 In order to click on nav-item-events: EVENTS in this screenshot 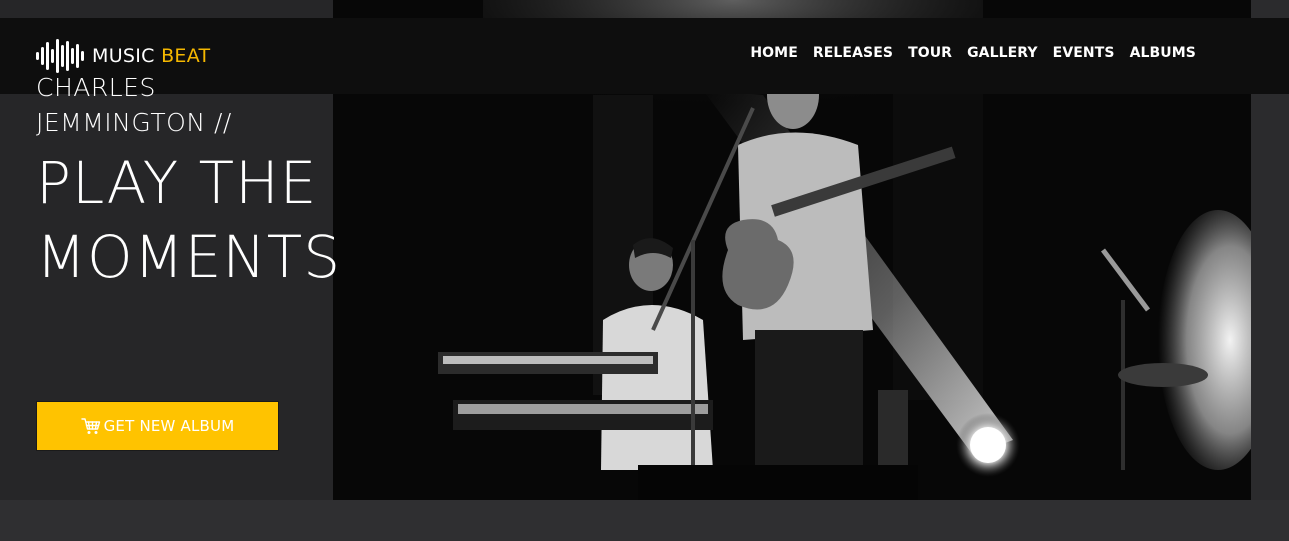, I will do `click(1084, 53)`.